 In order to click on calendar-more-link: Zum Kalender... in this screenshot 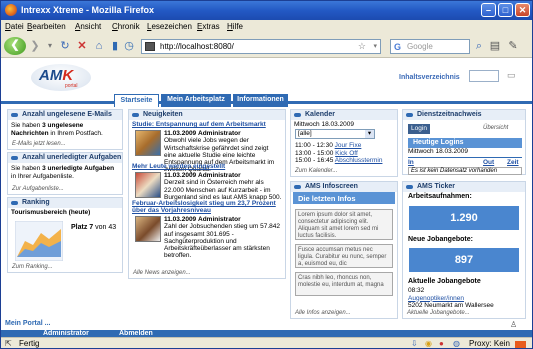, I will do `click(316, 171)`.